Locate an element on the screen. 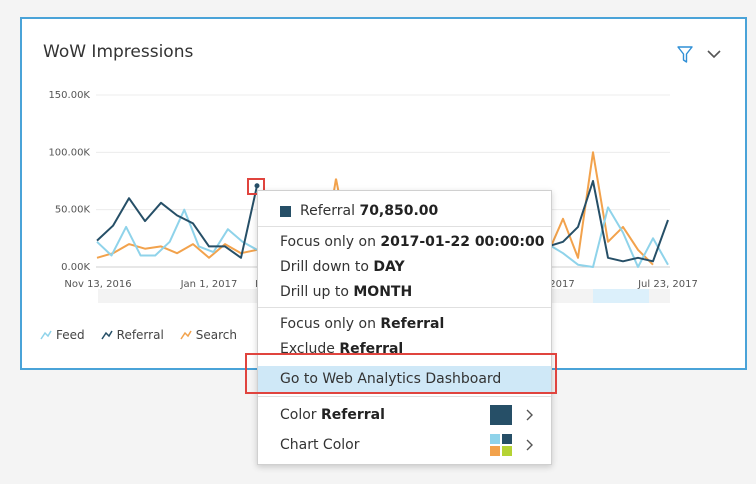 The height and width of the screenshot is (484, 756). menu-item-drill-down: Drill down to DAY is located at coordinates (404, 267).